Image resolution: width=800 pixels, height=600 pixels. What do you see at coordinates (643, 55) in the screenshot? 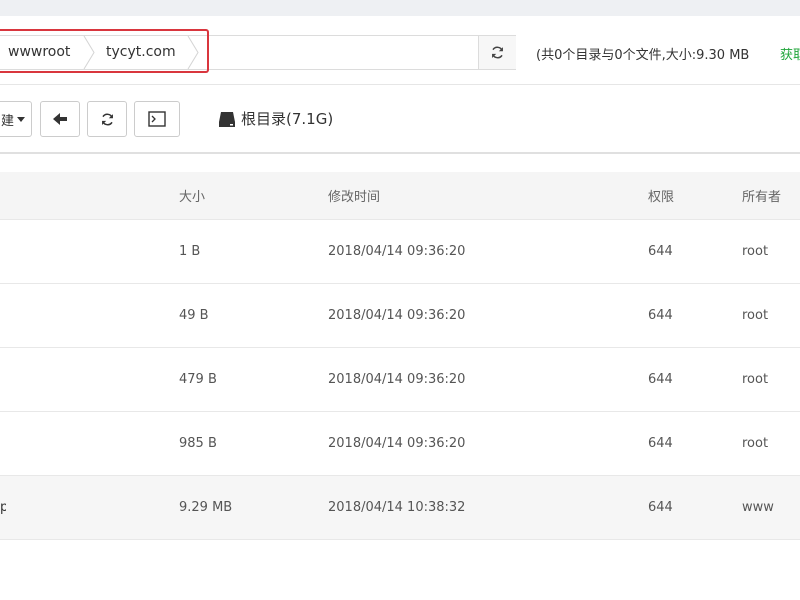
I see `directory-summary: (共0个目录与0个文件,大小:9.30 MB` at bounding box center [643, 55].